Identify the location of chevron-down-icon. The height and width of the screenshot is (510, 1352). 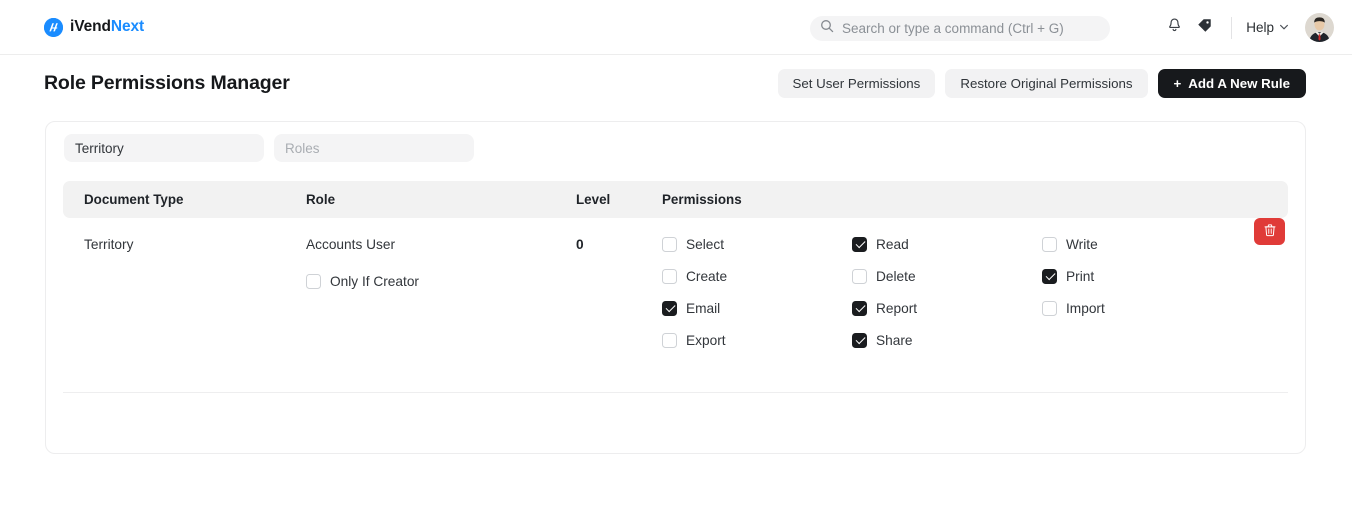
(1284, 27).